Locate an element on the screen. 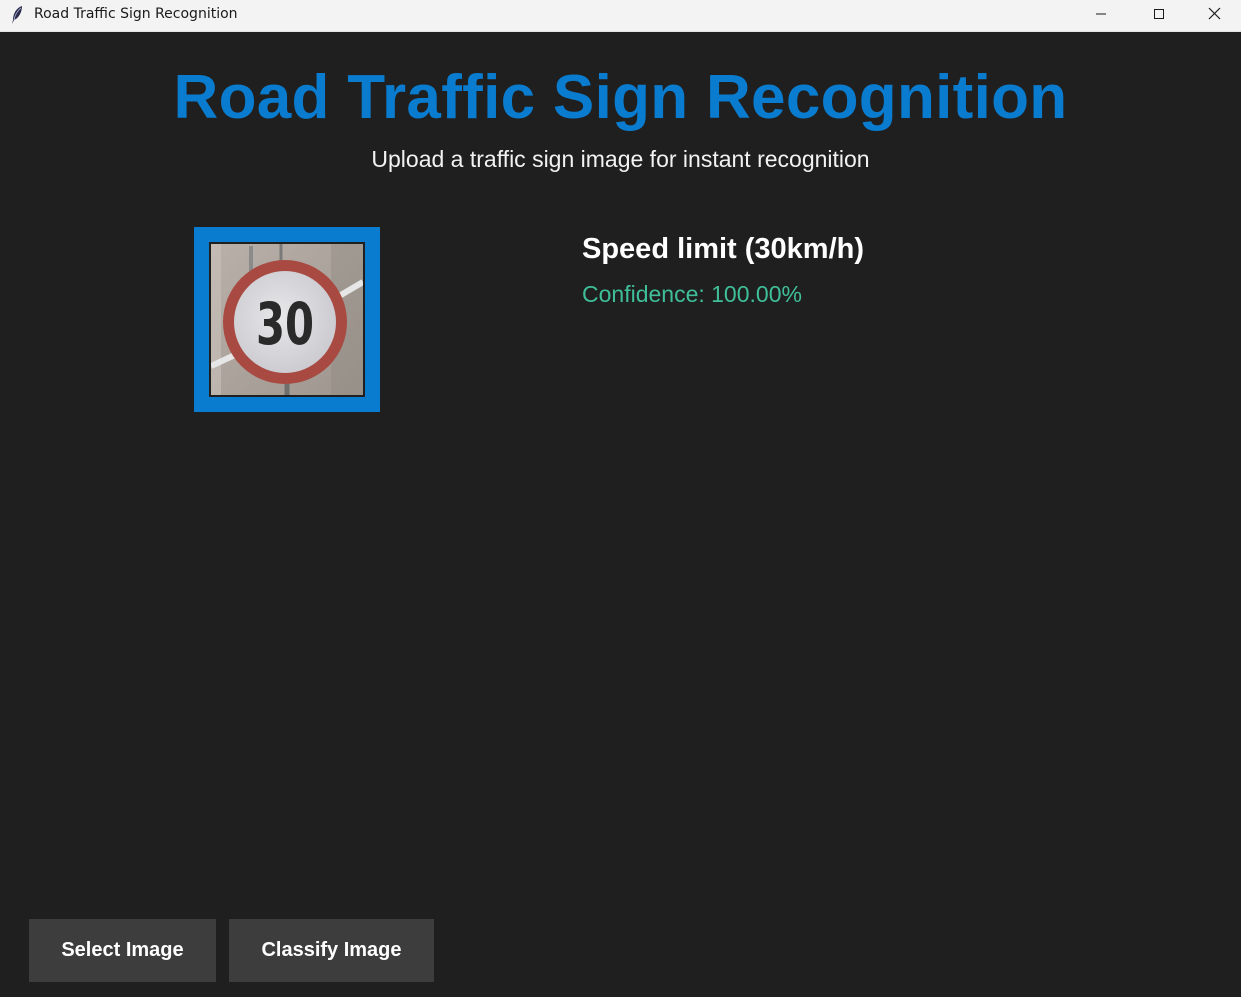 The height and width of the screenshot is (997, 1241). select-image-button: Select Image is located at coordinates (122, 950).